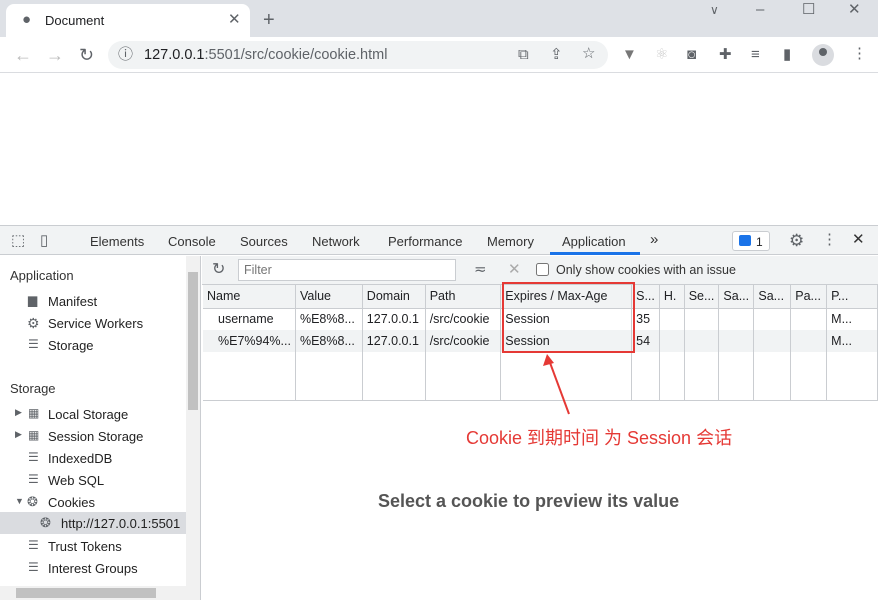 The width and height of the screenshot is (878, 600). I want to click on annotation-arrow, so click(556, 384).